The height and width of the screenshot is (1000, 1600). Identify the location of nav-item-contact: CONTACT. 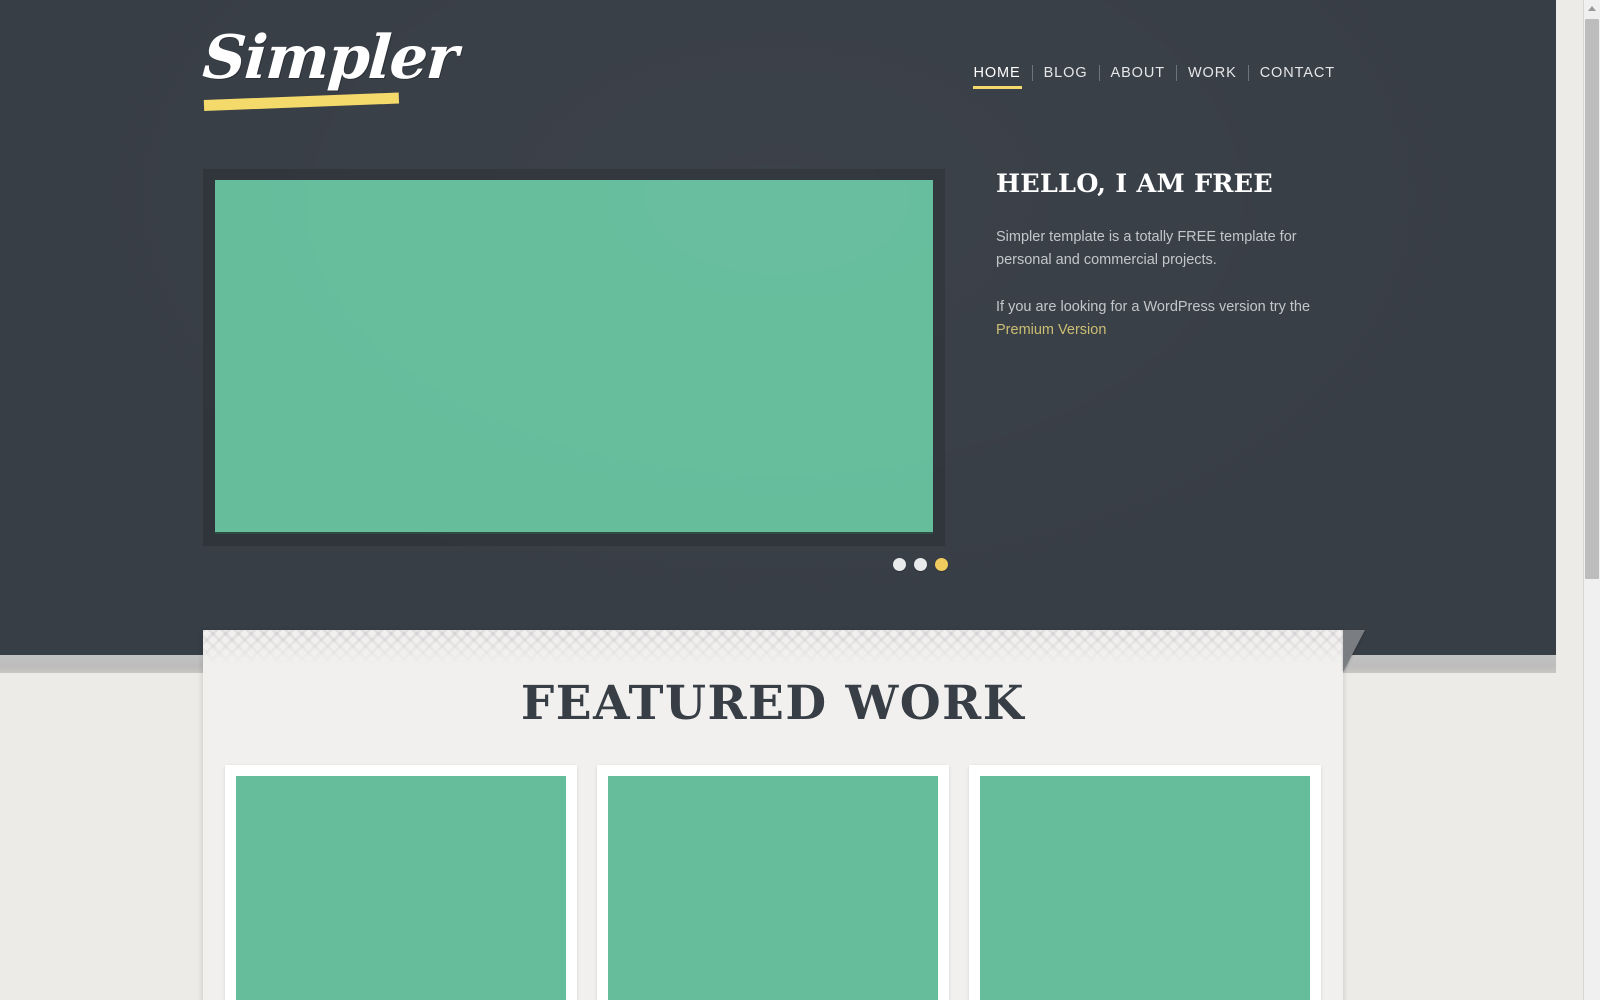
(1297, 73).